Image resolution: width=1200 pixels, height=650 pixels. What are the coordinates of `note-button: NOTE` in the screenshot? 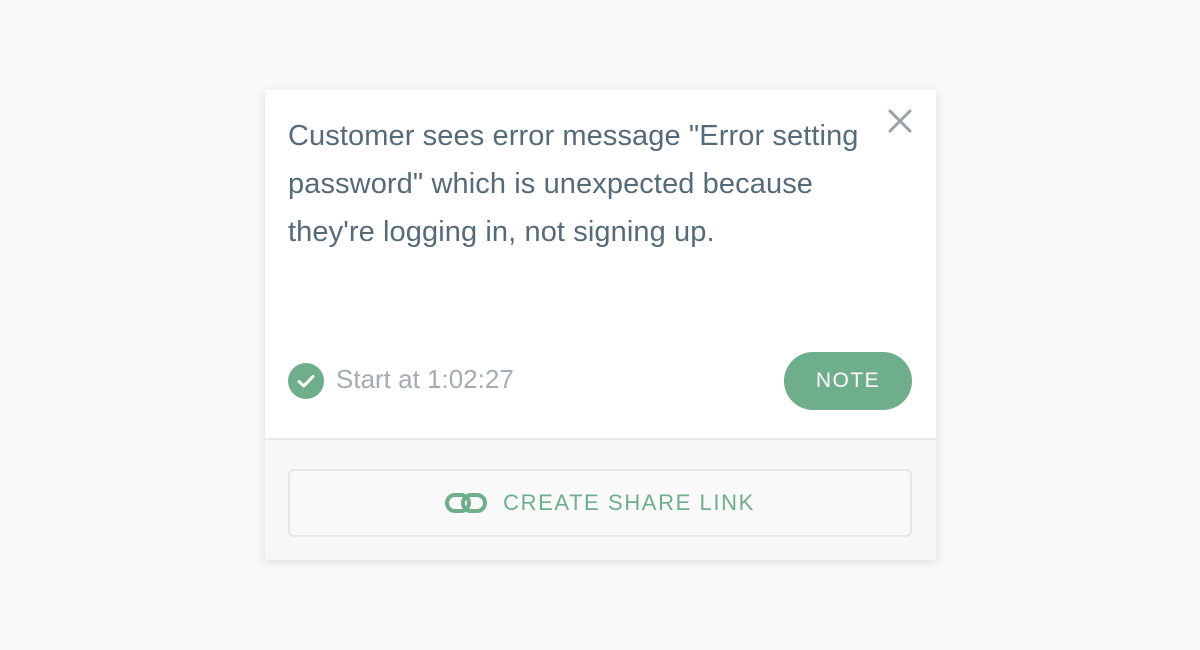 It's located at (848, 381).